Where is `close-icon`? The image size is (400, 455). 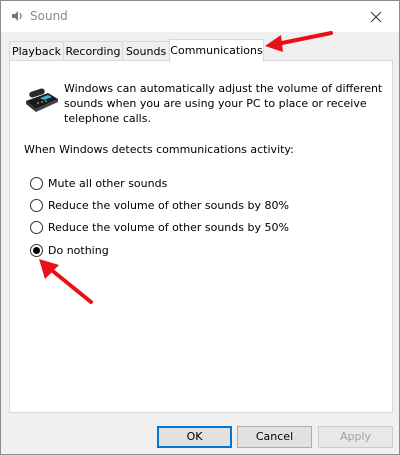
close-icon is located at coordinates (376, 16).